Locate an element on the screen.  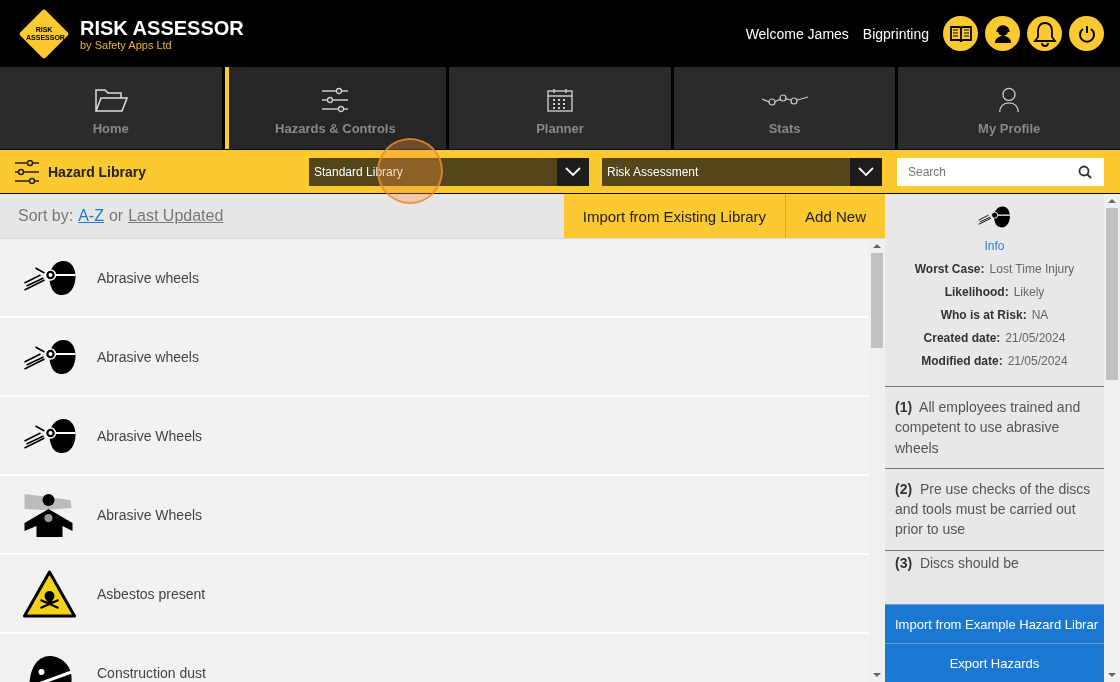
hazard-name: Construction dust is located at coordinates (151, 672).